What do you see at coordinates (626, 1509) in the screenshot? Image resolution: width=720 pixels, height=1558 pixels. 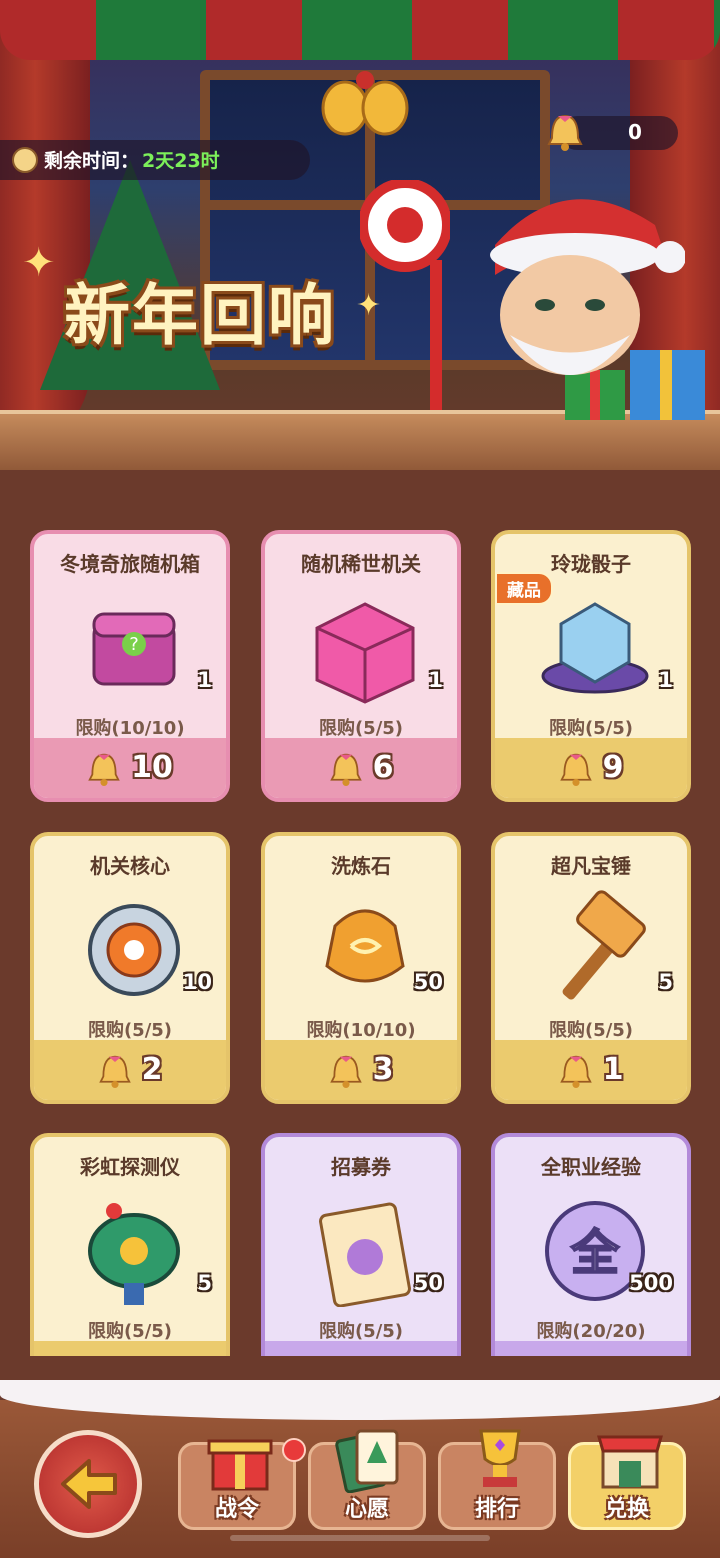 I see `tab-label: 兑换` at bounding box center [626, 1509].